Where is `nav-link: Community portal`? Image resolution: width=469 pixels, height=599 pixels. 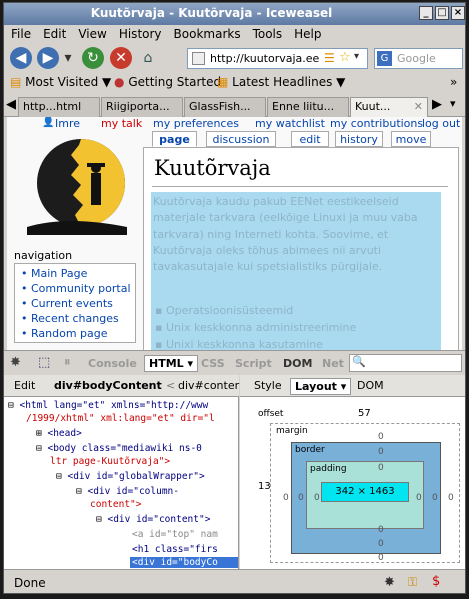 nav-link: Community portal is located at coordinates (81, 288).